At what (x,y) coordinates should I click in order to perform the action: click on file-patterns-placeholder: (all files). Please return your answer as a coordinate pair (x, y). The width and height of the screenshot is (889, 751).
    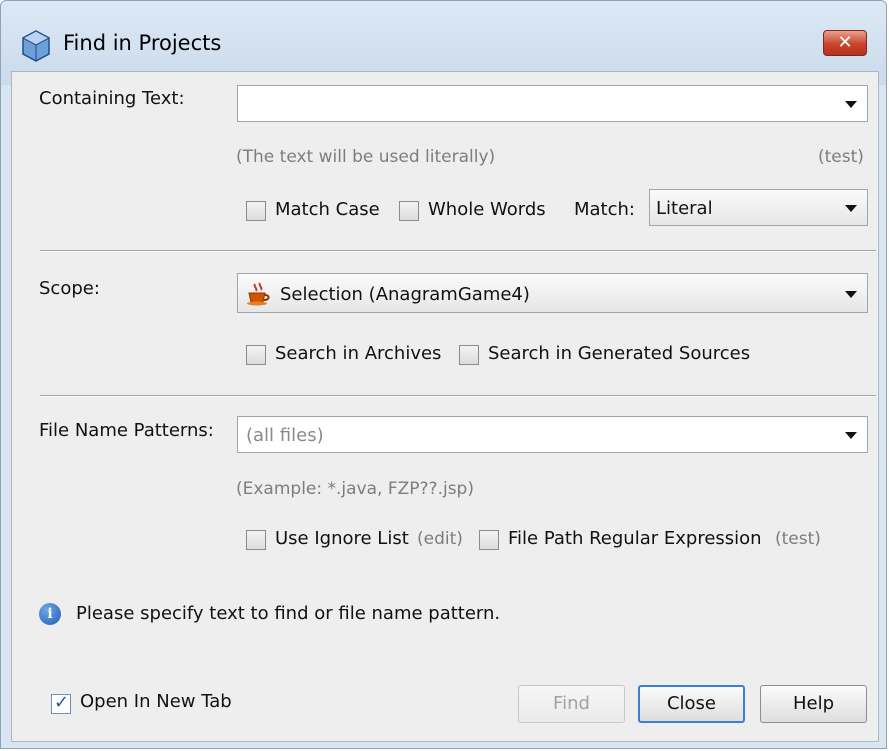
    Looking at the image, I should click on (285, 435).